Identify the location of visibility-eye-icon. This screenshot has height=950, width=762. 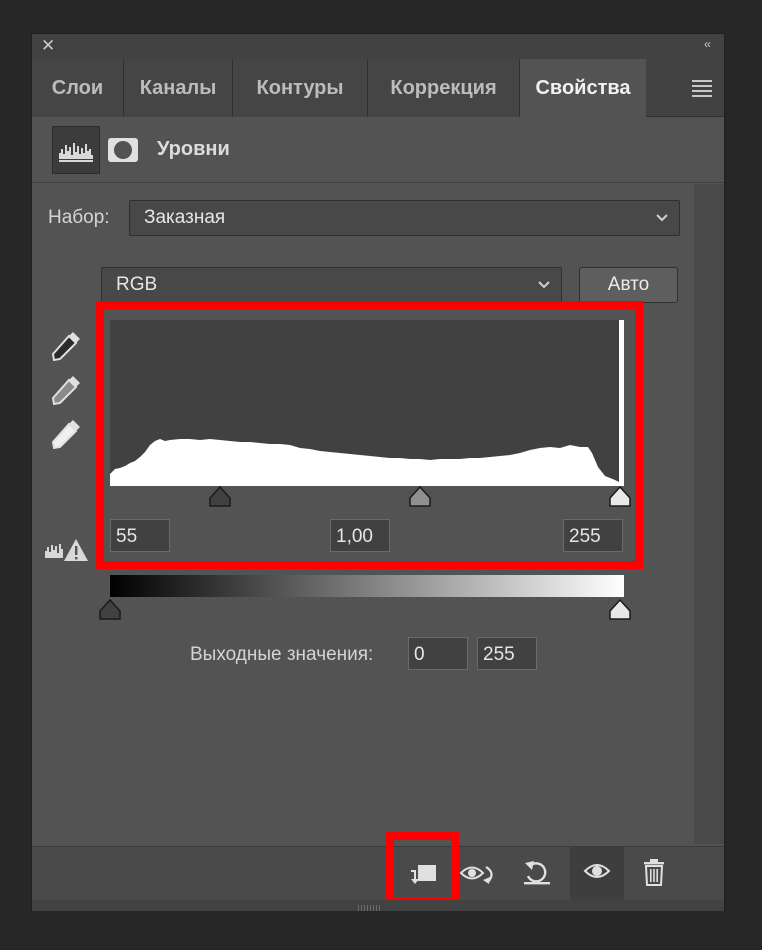
(597, 874).